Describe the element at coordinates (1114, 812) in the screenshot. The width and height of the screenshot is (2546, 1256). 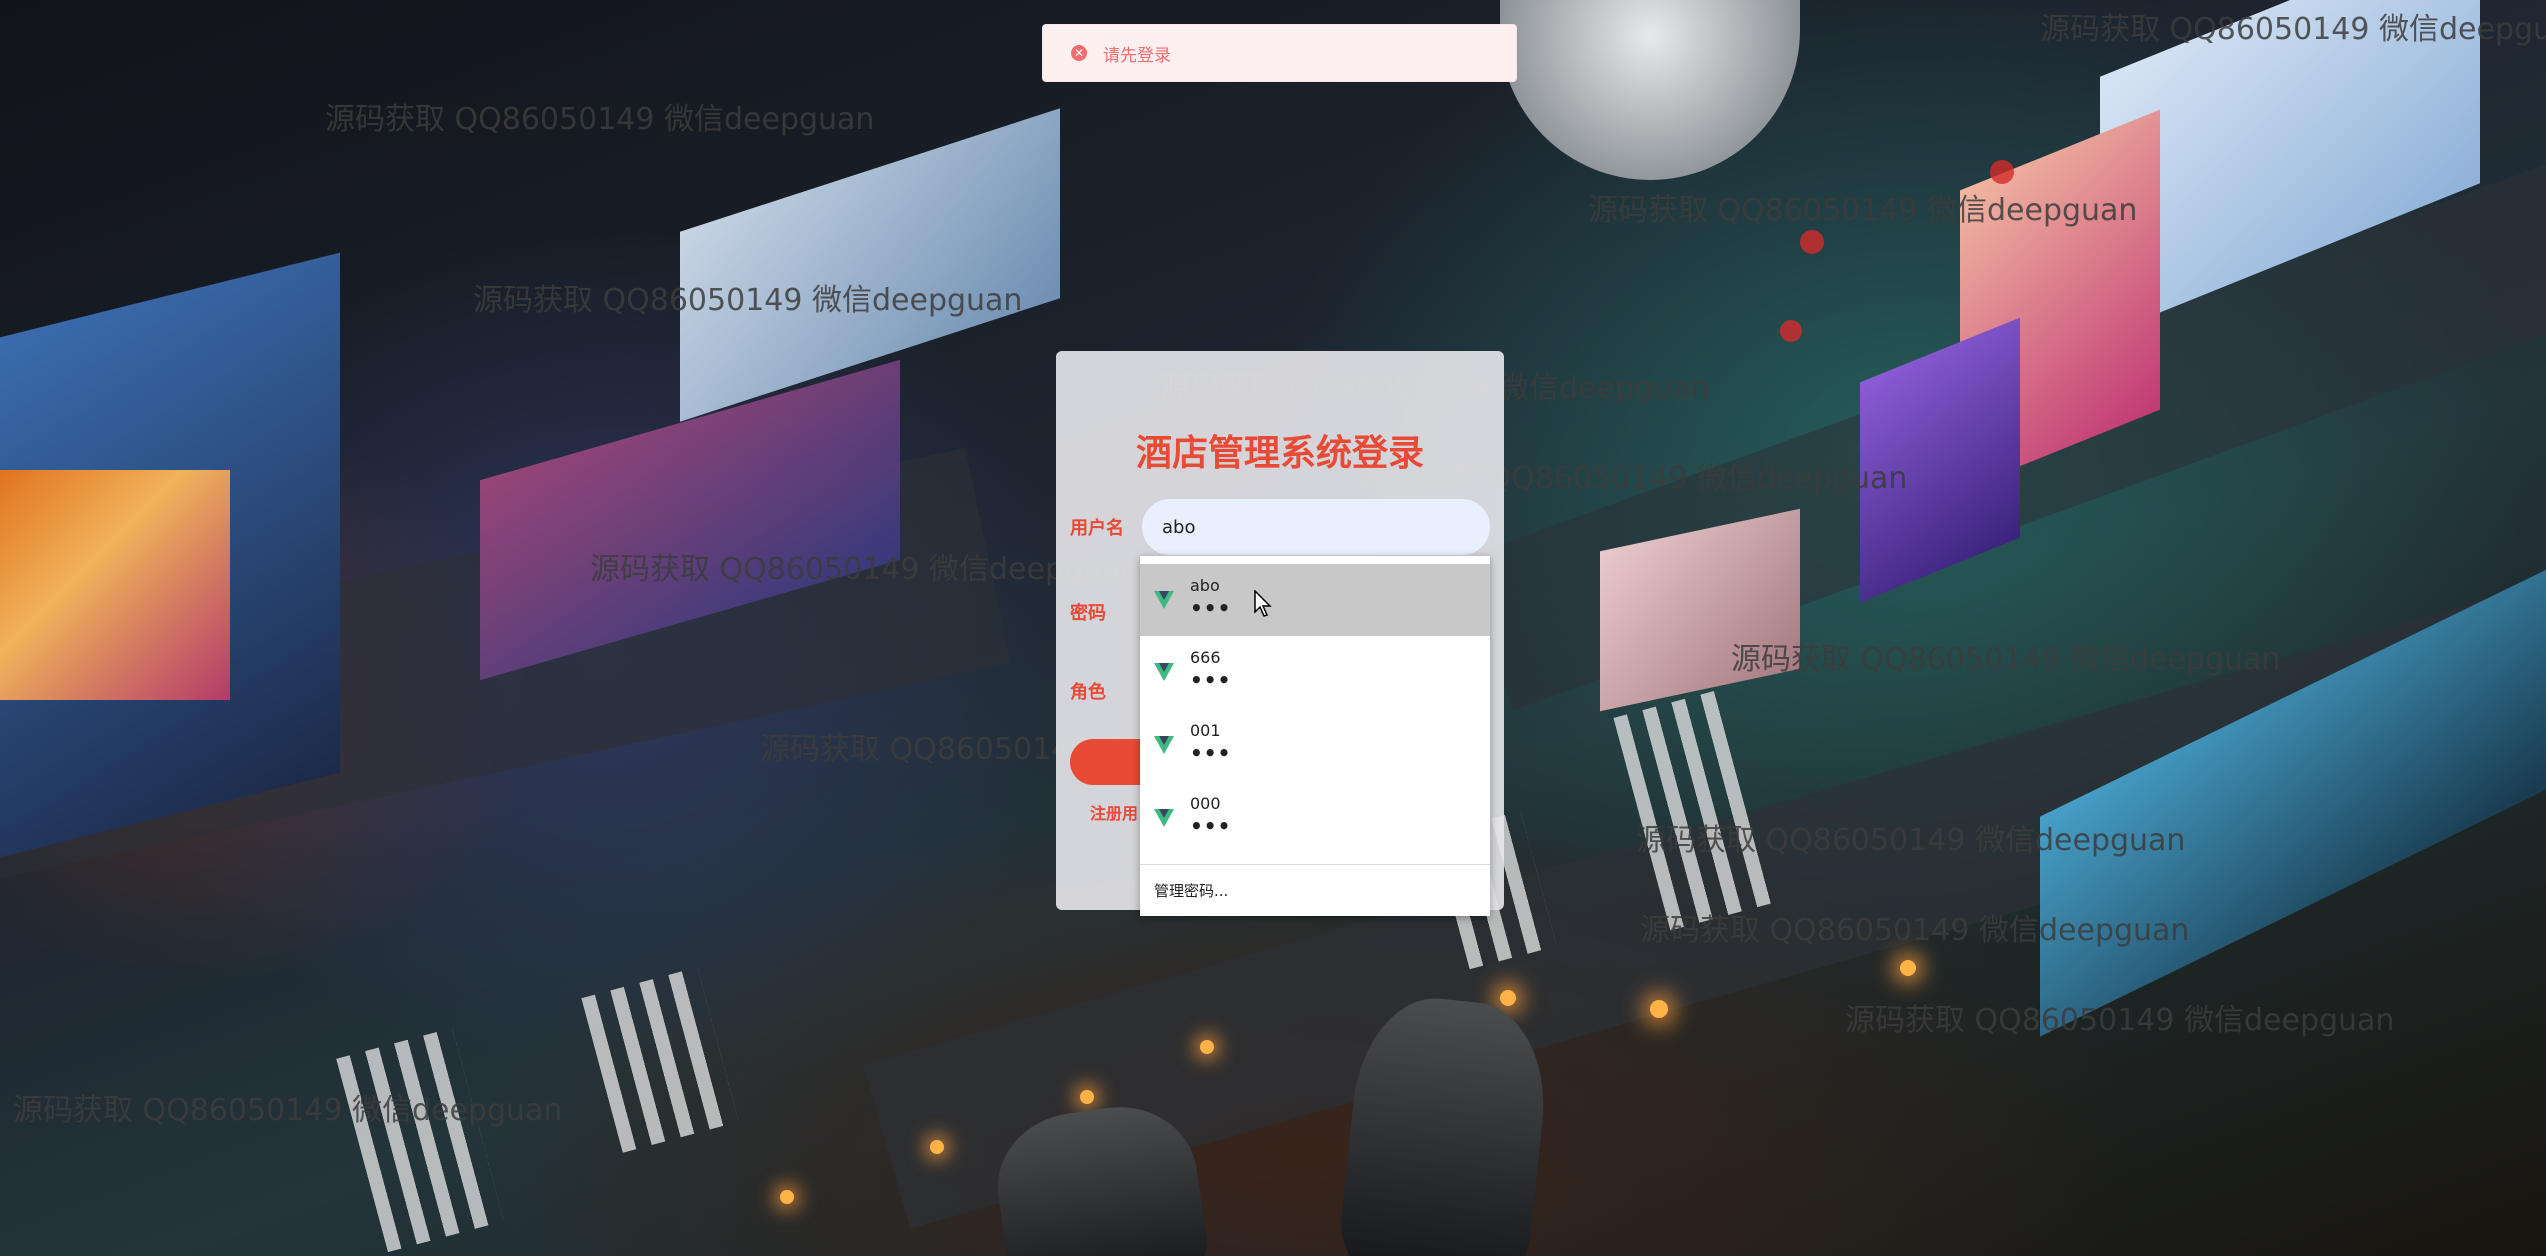
I see `register-link: 注册用` at that location.